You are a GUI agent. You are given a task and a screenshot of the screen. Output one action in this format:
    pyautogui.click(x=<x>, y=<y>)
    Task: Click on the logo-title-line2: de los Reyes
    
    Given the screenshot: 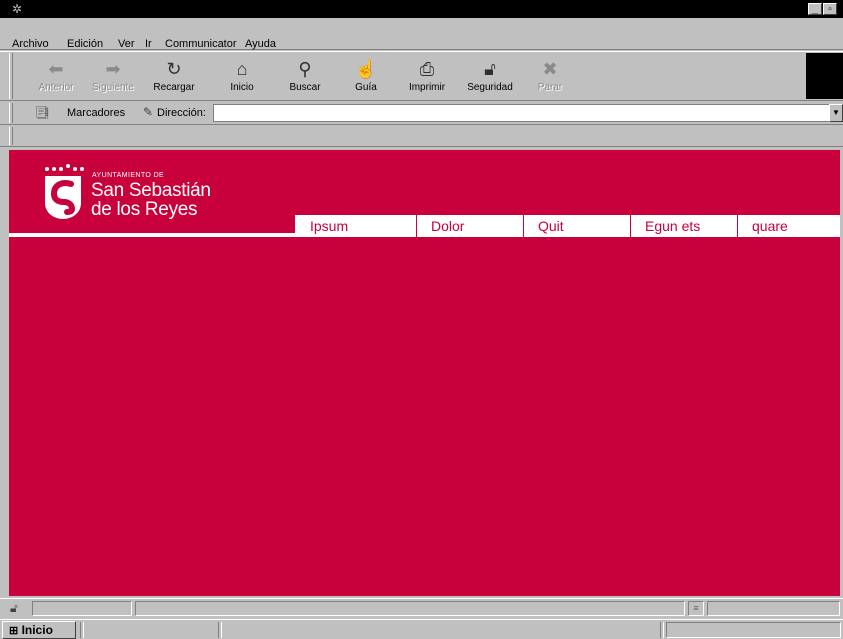 What is the action you would take?
    pyautogui.click(x=144, y=209)
    